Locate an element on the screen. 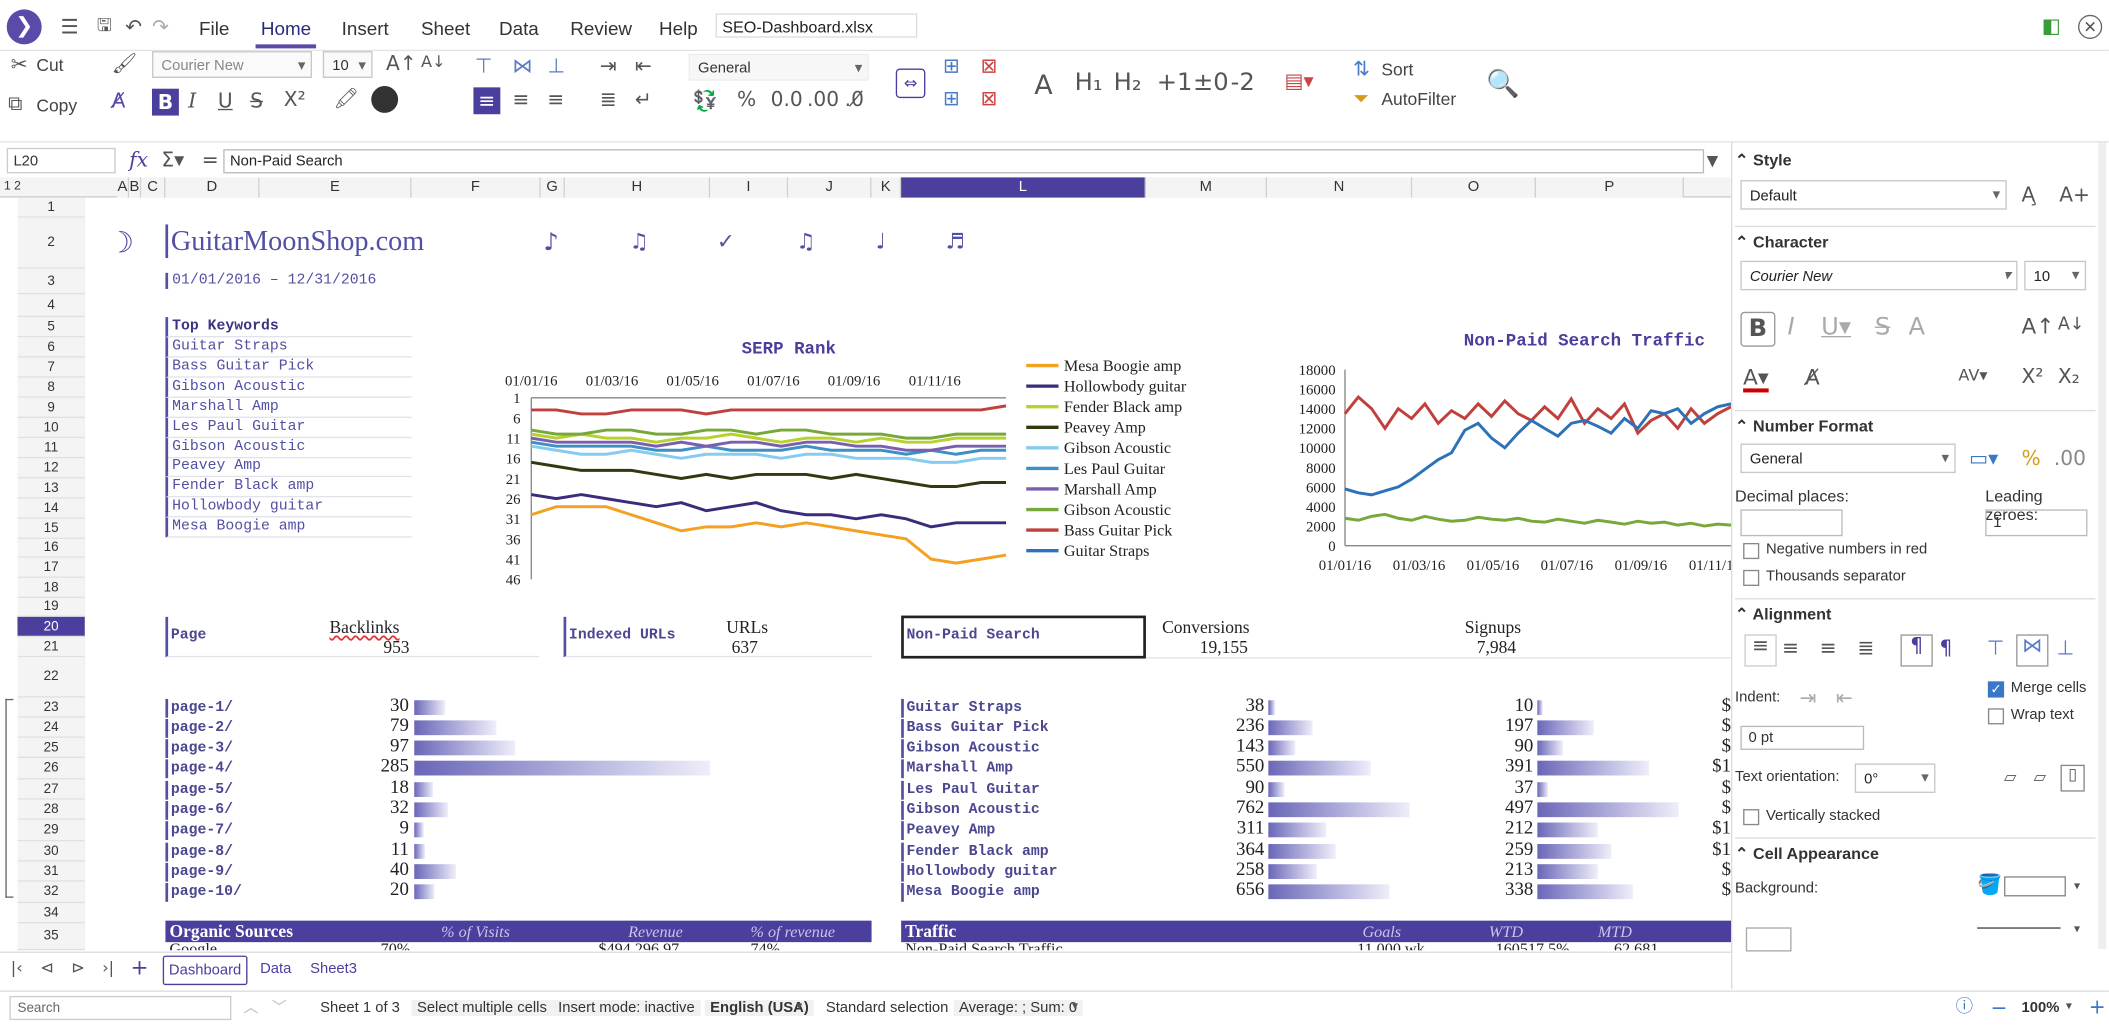 This screenshot has height=1027, width=2109. sum-icon: Σ▾ is located at coordinates (172, 160).